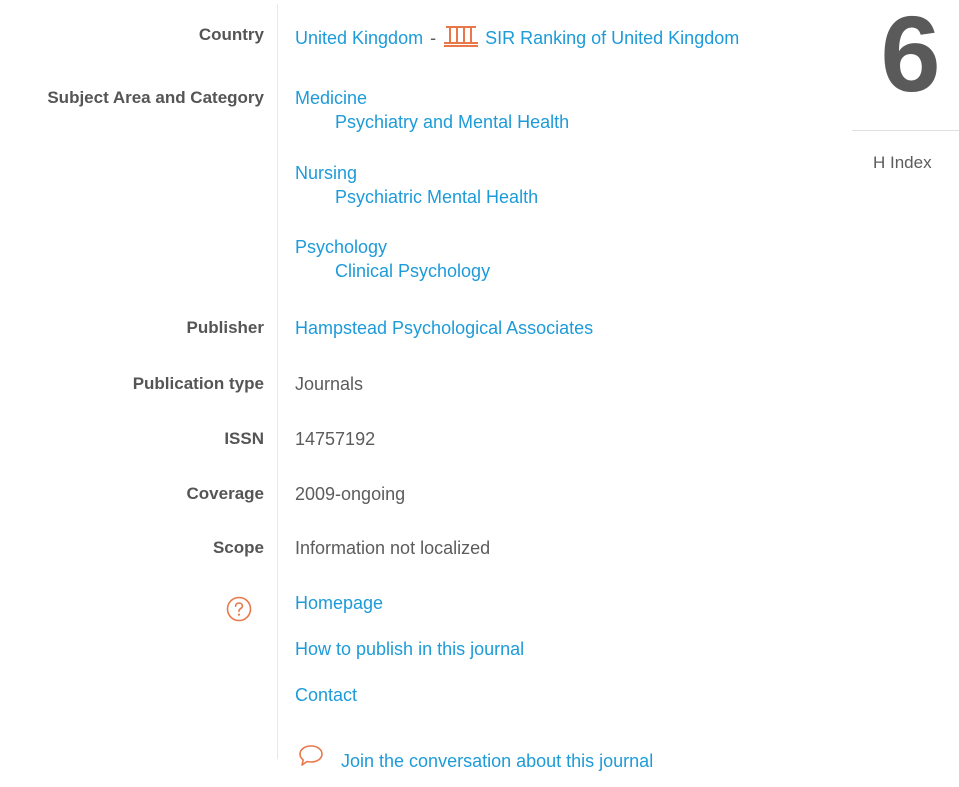 The image size is (959, 787). Describe the element at coordinates (198, 383) in the screenshot. I see `publication-type-label: Publication type` at that location.